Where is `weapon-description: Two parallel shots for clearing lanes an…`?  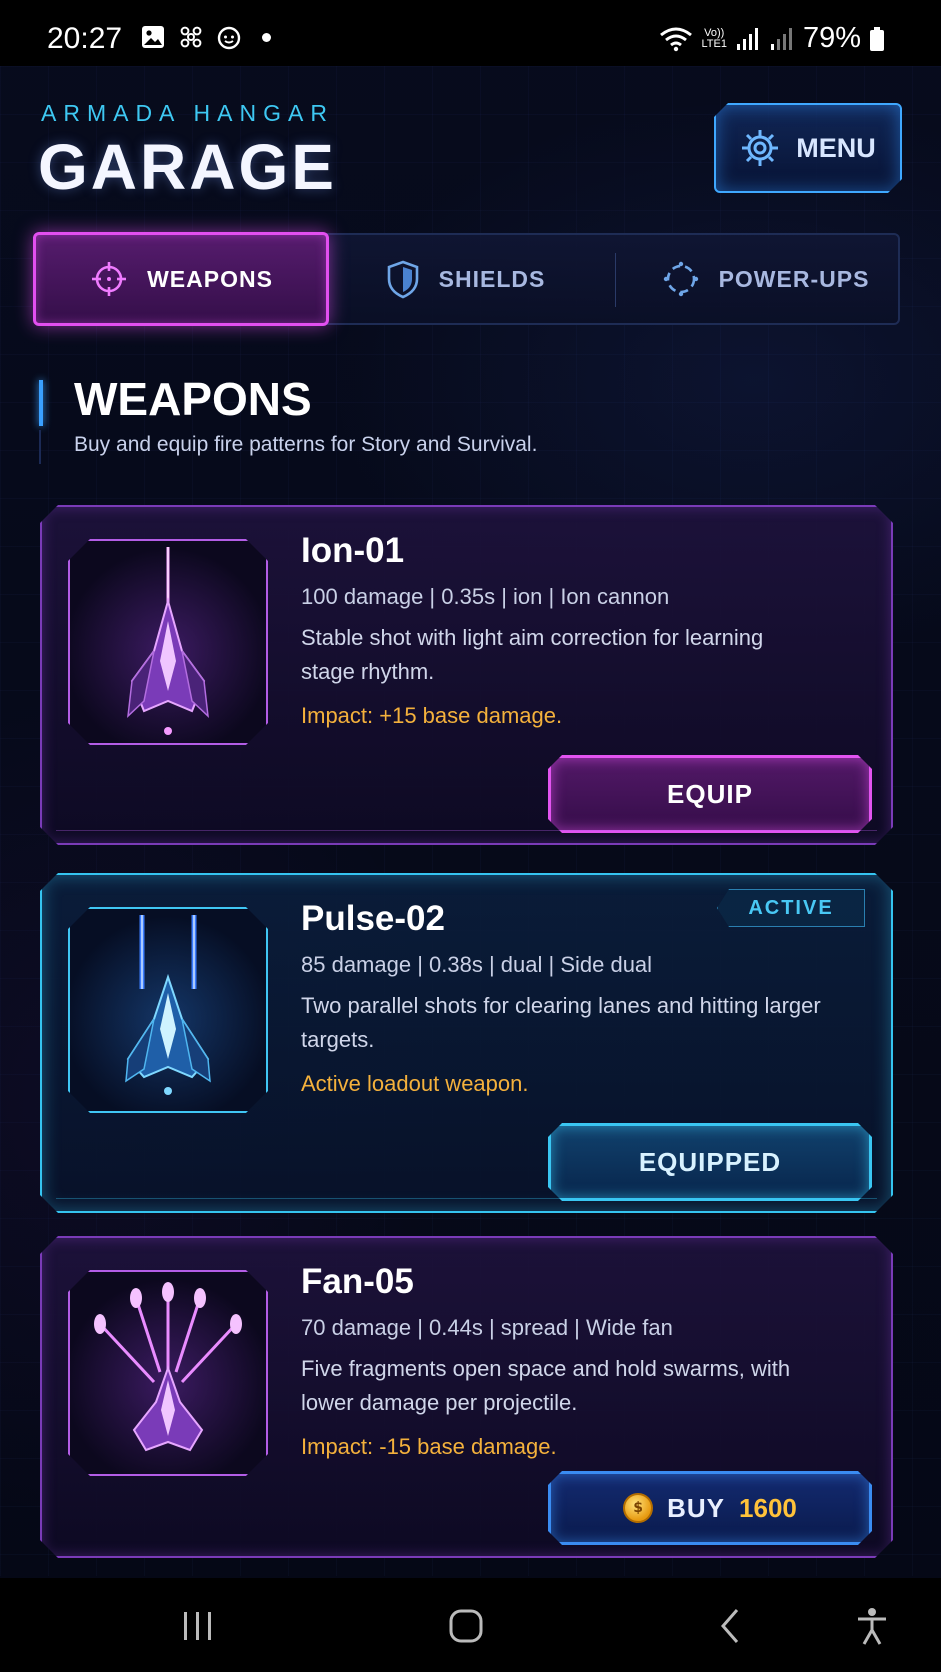
weapon-description: Two parallel shots for clearing lanes an… is located at coordinates (561, 1022).